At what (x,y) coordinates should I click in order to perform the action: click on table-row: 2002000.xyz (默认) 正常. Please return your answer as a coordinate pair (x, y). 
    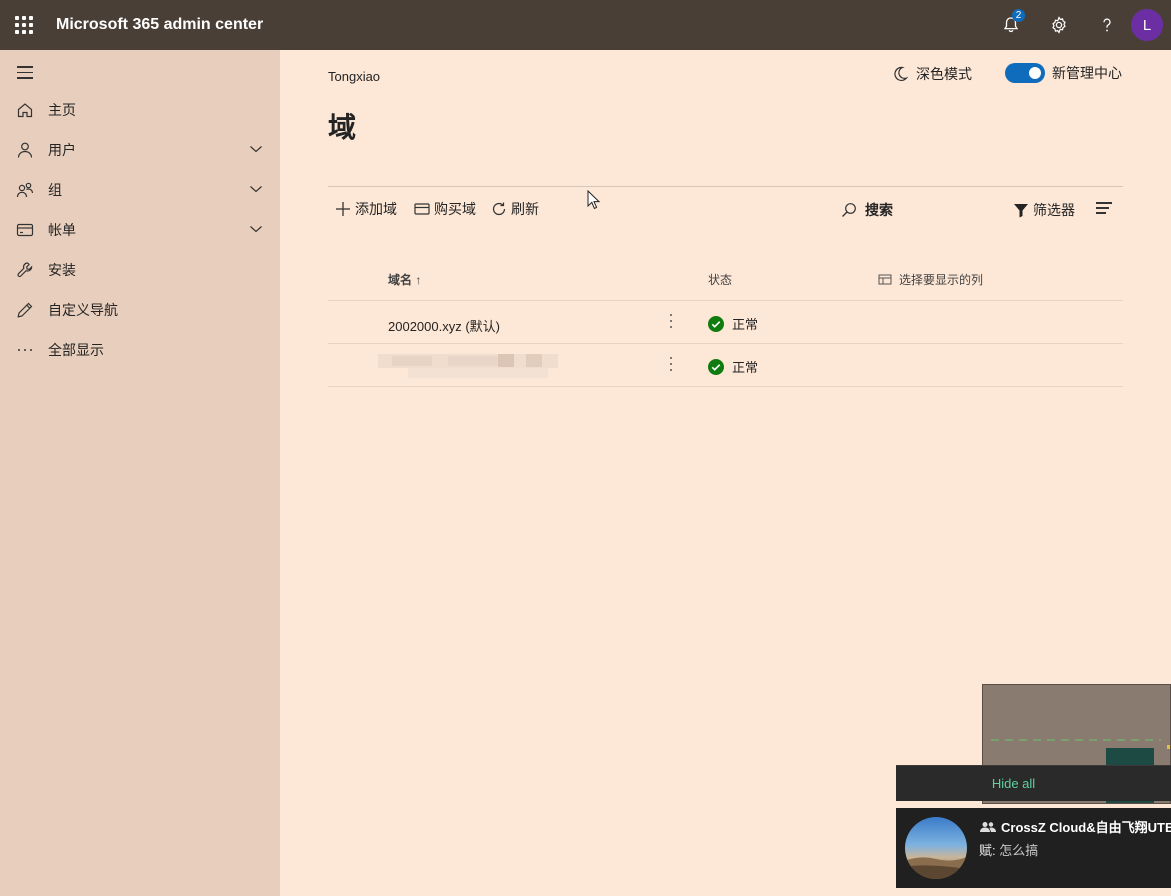
    Looking at the image, I should click on (725, 322).